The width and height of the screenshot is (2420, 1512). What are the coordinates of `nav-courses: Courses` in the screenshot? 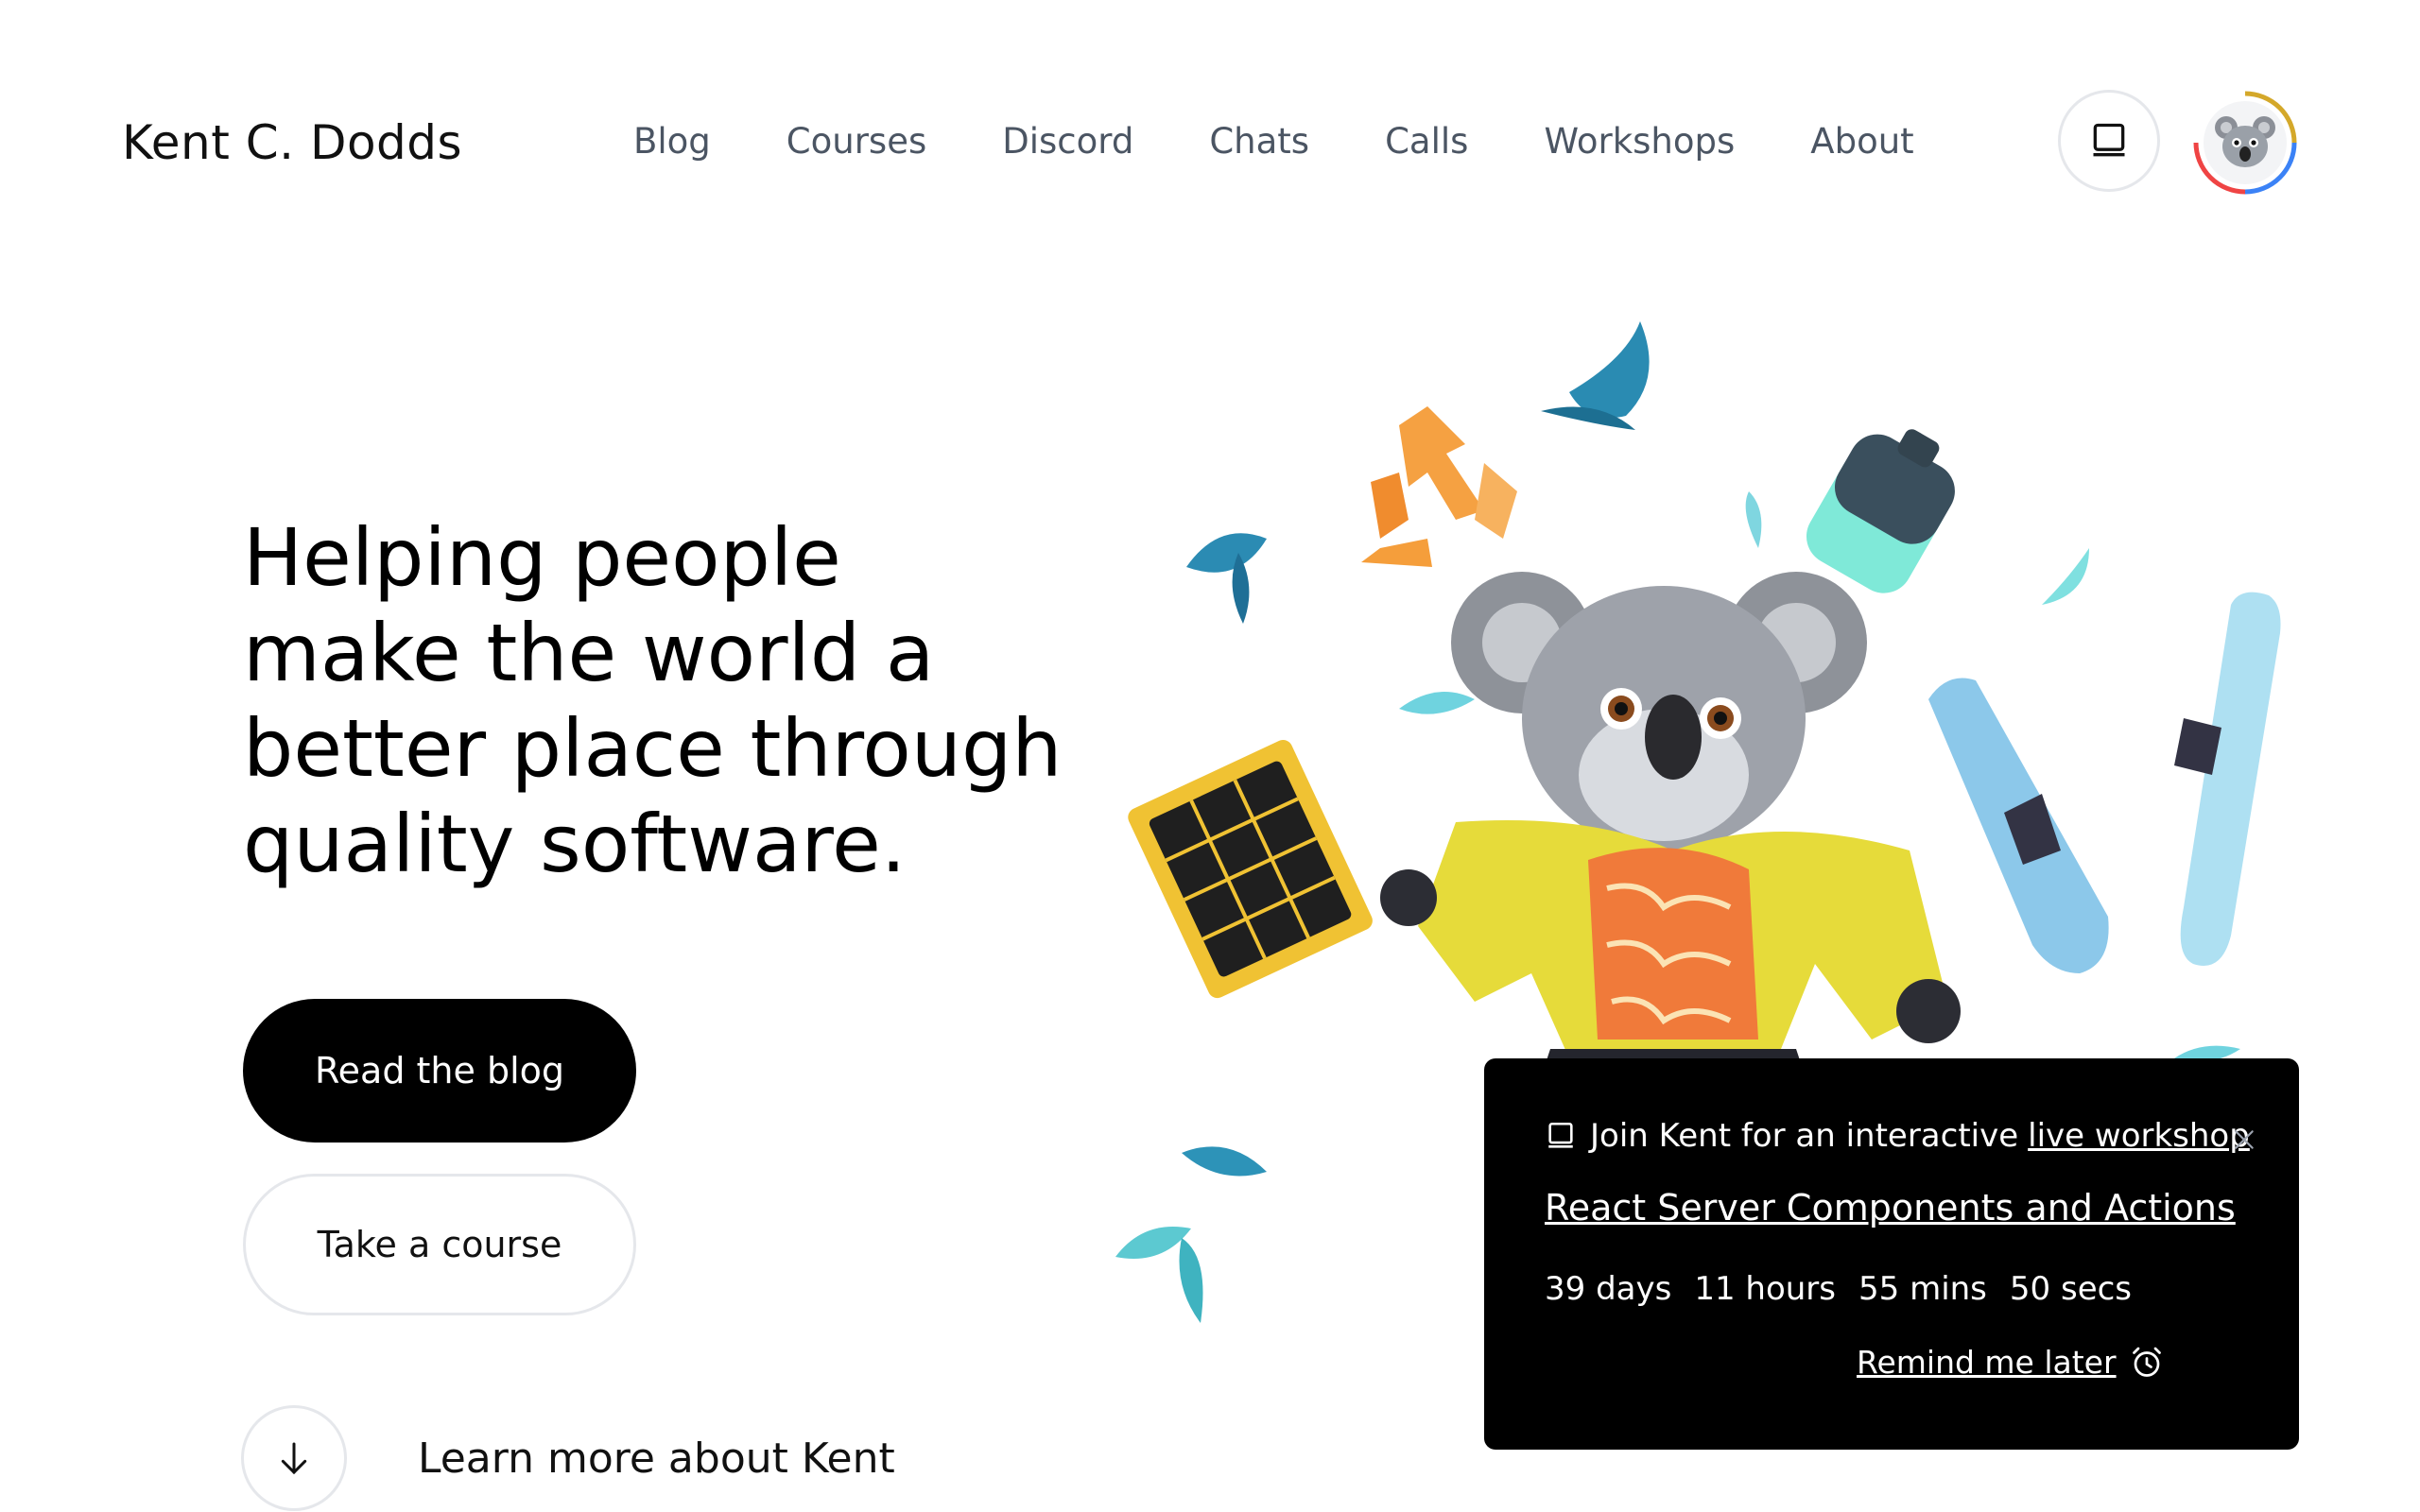 It's located at (856, 141).